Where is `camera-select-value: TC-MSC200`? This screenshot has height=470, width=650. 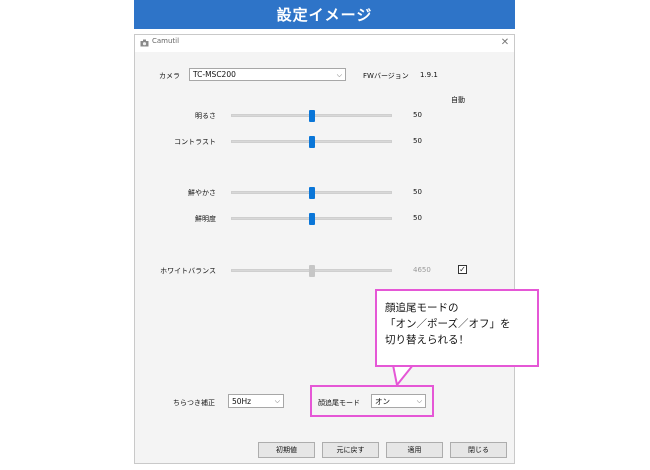 camera-select-value: TC-MSC200 is located at coordinates (214, 74).